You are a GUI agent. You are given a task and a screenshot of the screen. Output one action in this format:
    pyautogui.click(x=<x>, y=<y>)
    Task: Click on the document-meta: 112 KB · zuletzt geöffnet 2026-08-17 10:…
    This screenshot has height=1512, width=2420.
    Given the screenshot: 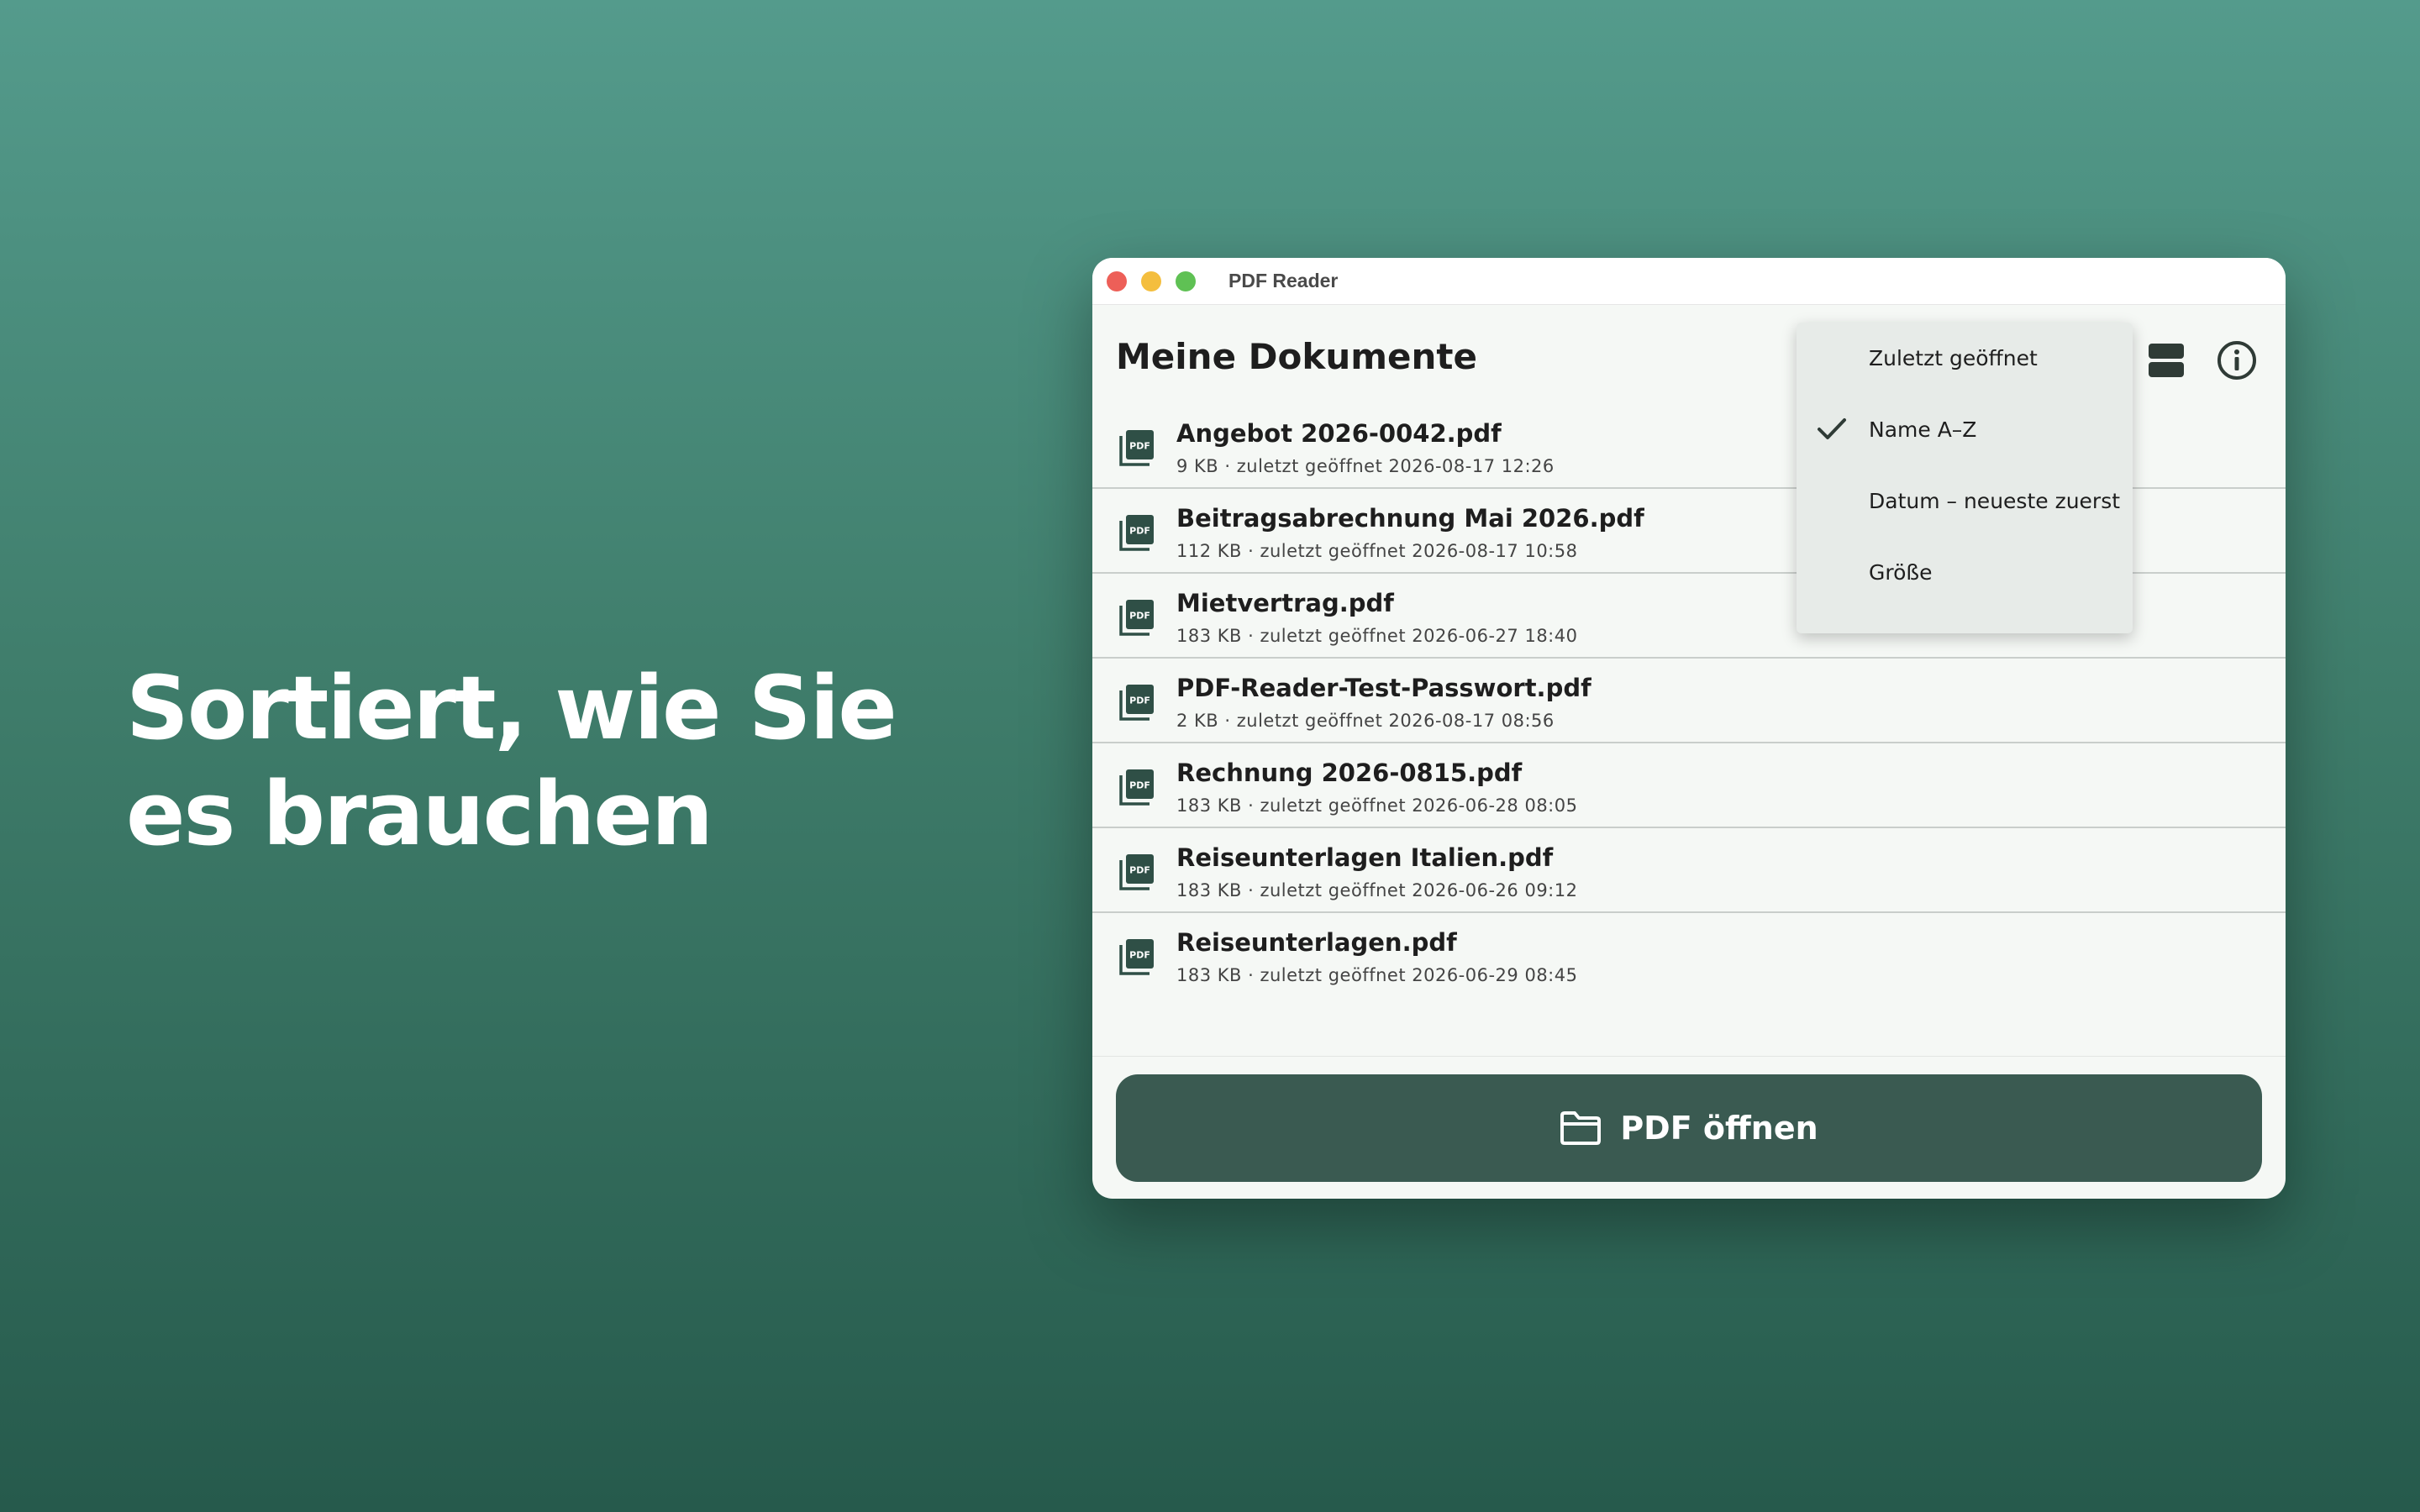 What is the action you would take?
    pyautogui.click(x=1377, y=551)
    